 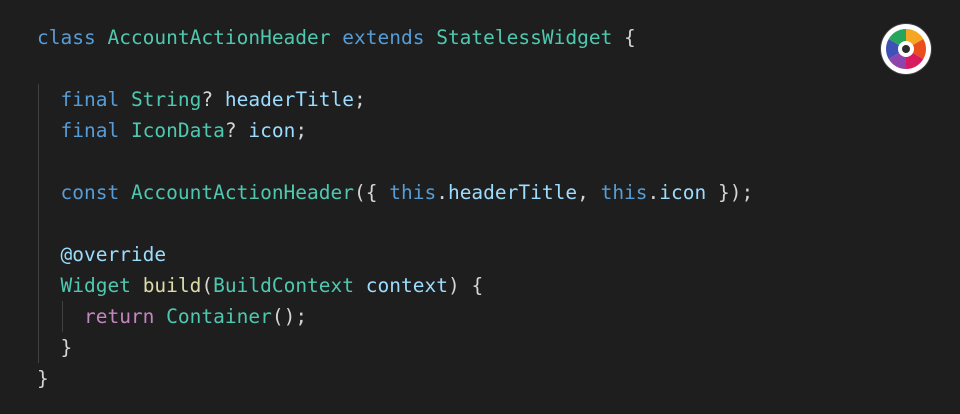 What do you see at coordinates (395, 254) in the screenshot?
I see `code-line: @override` at bounding box center [395, 254].